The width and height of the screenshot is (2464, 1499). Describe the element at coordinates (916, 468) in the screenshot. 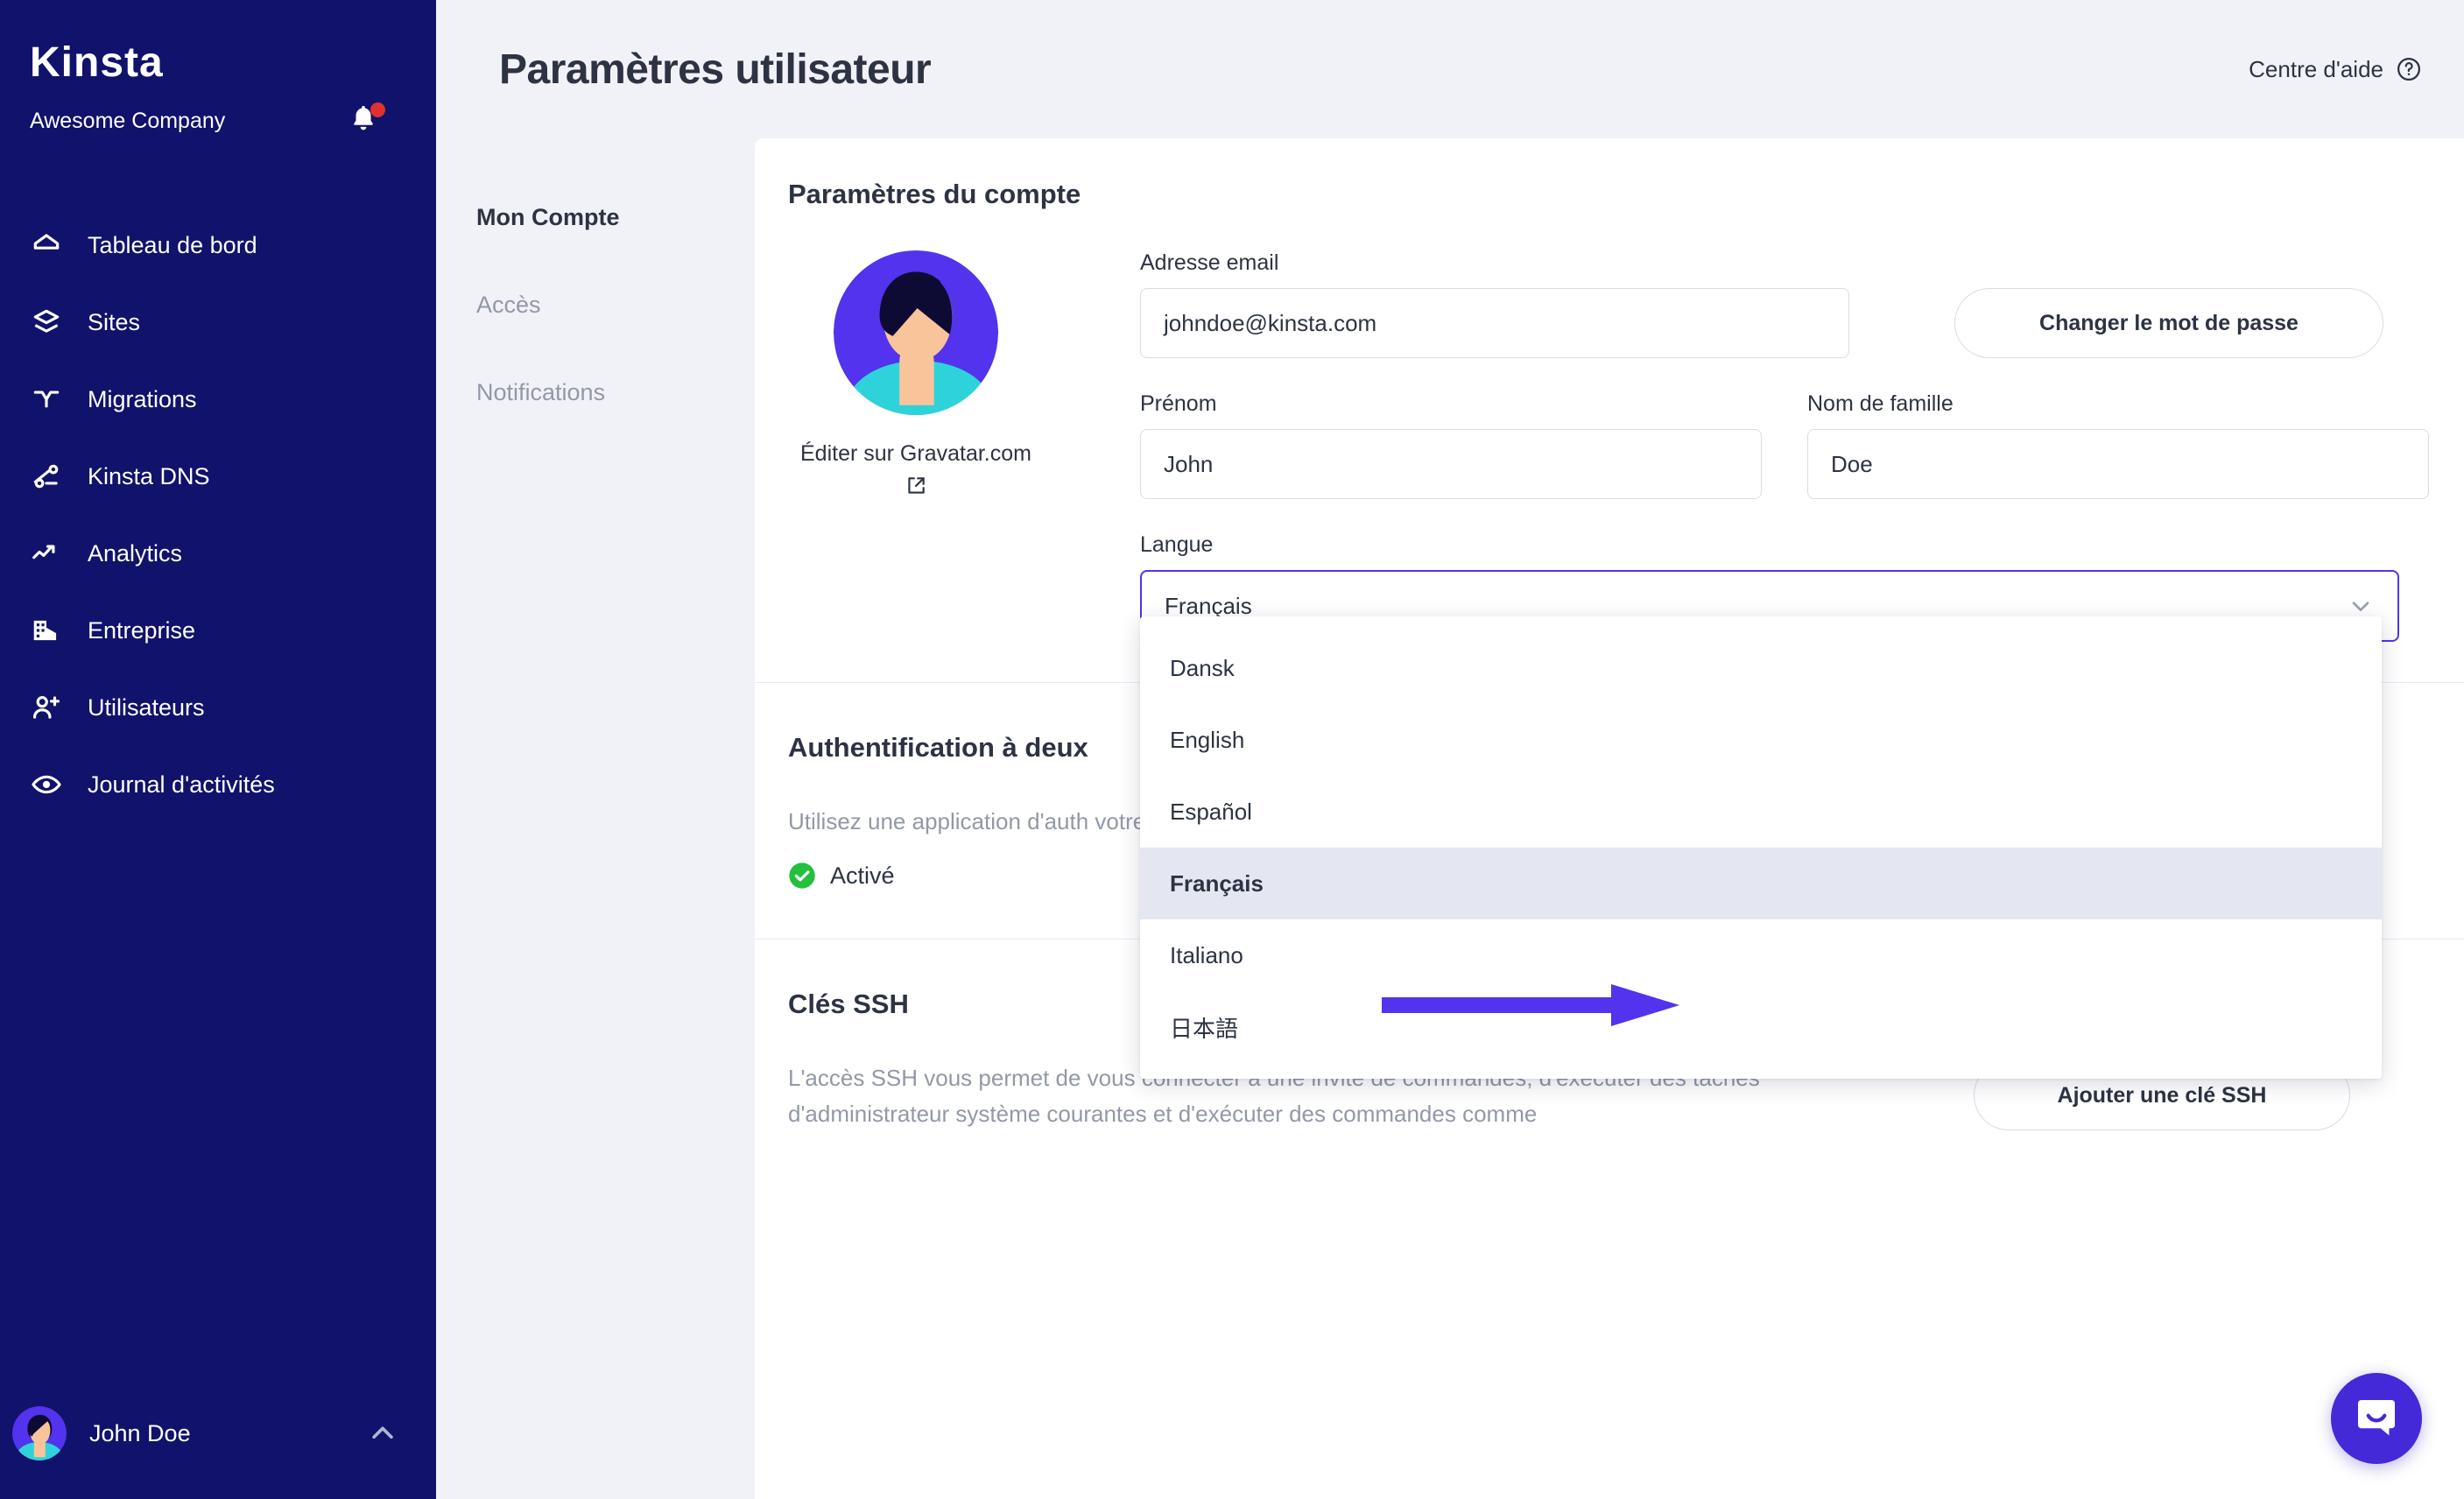

I see `gravatar-edit-link: Éditer sur Gravatar.com` at that location.